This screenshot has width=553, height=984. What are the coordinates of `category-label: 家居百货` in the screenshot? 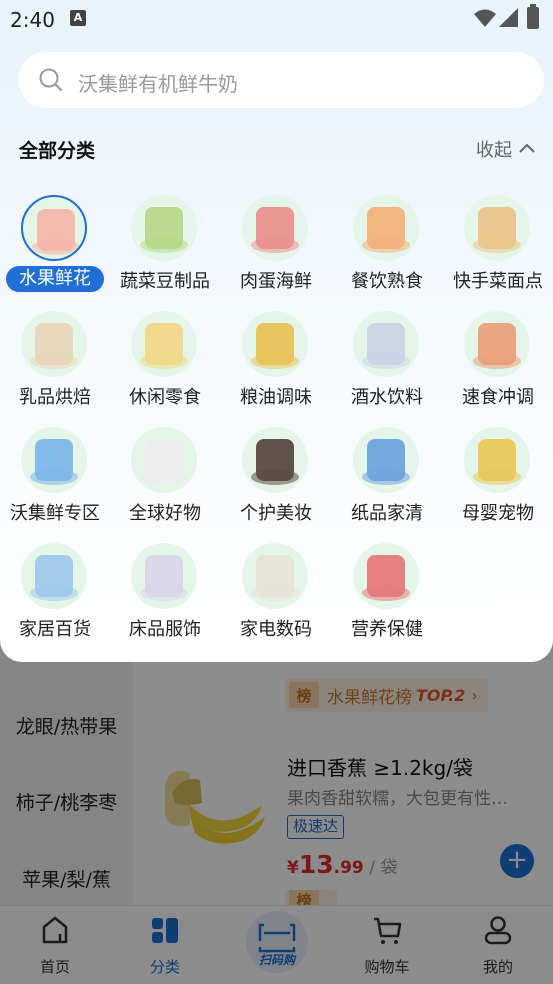 It's located at (55, 629).